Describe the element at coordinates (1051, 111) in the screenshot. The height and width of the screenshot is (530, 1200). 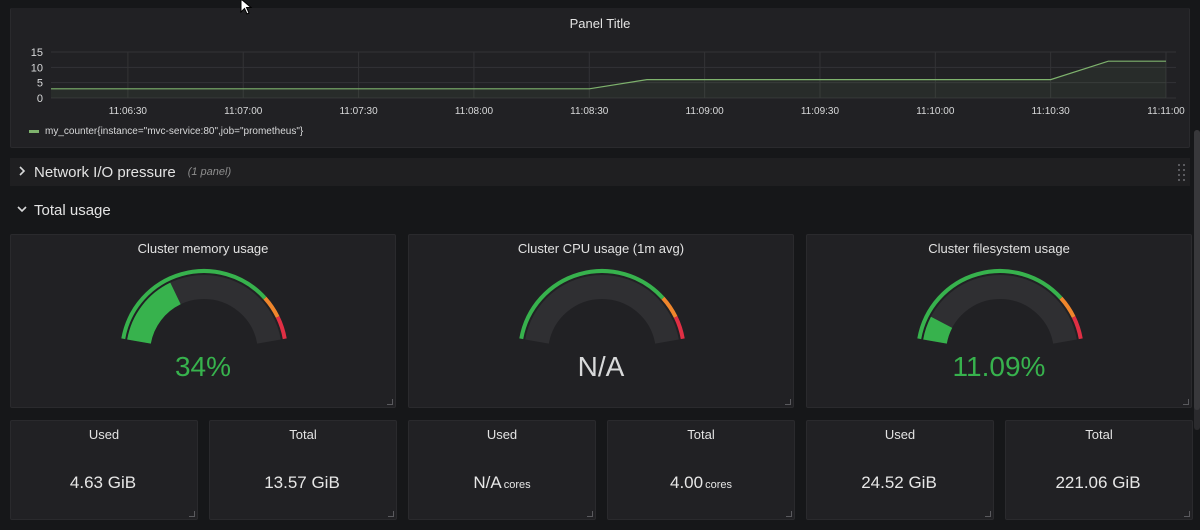
I see `x-tick-label: 11:10:30` at that location.